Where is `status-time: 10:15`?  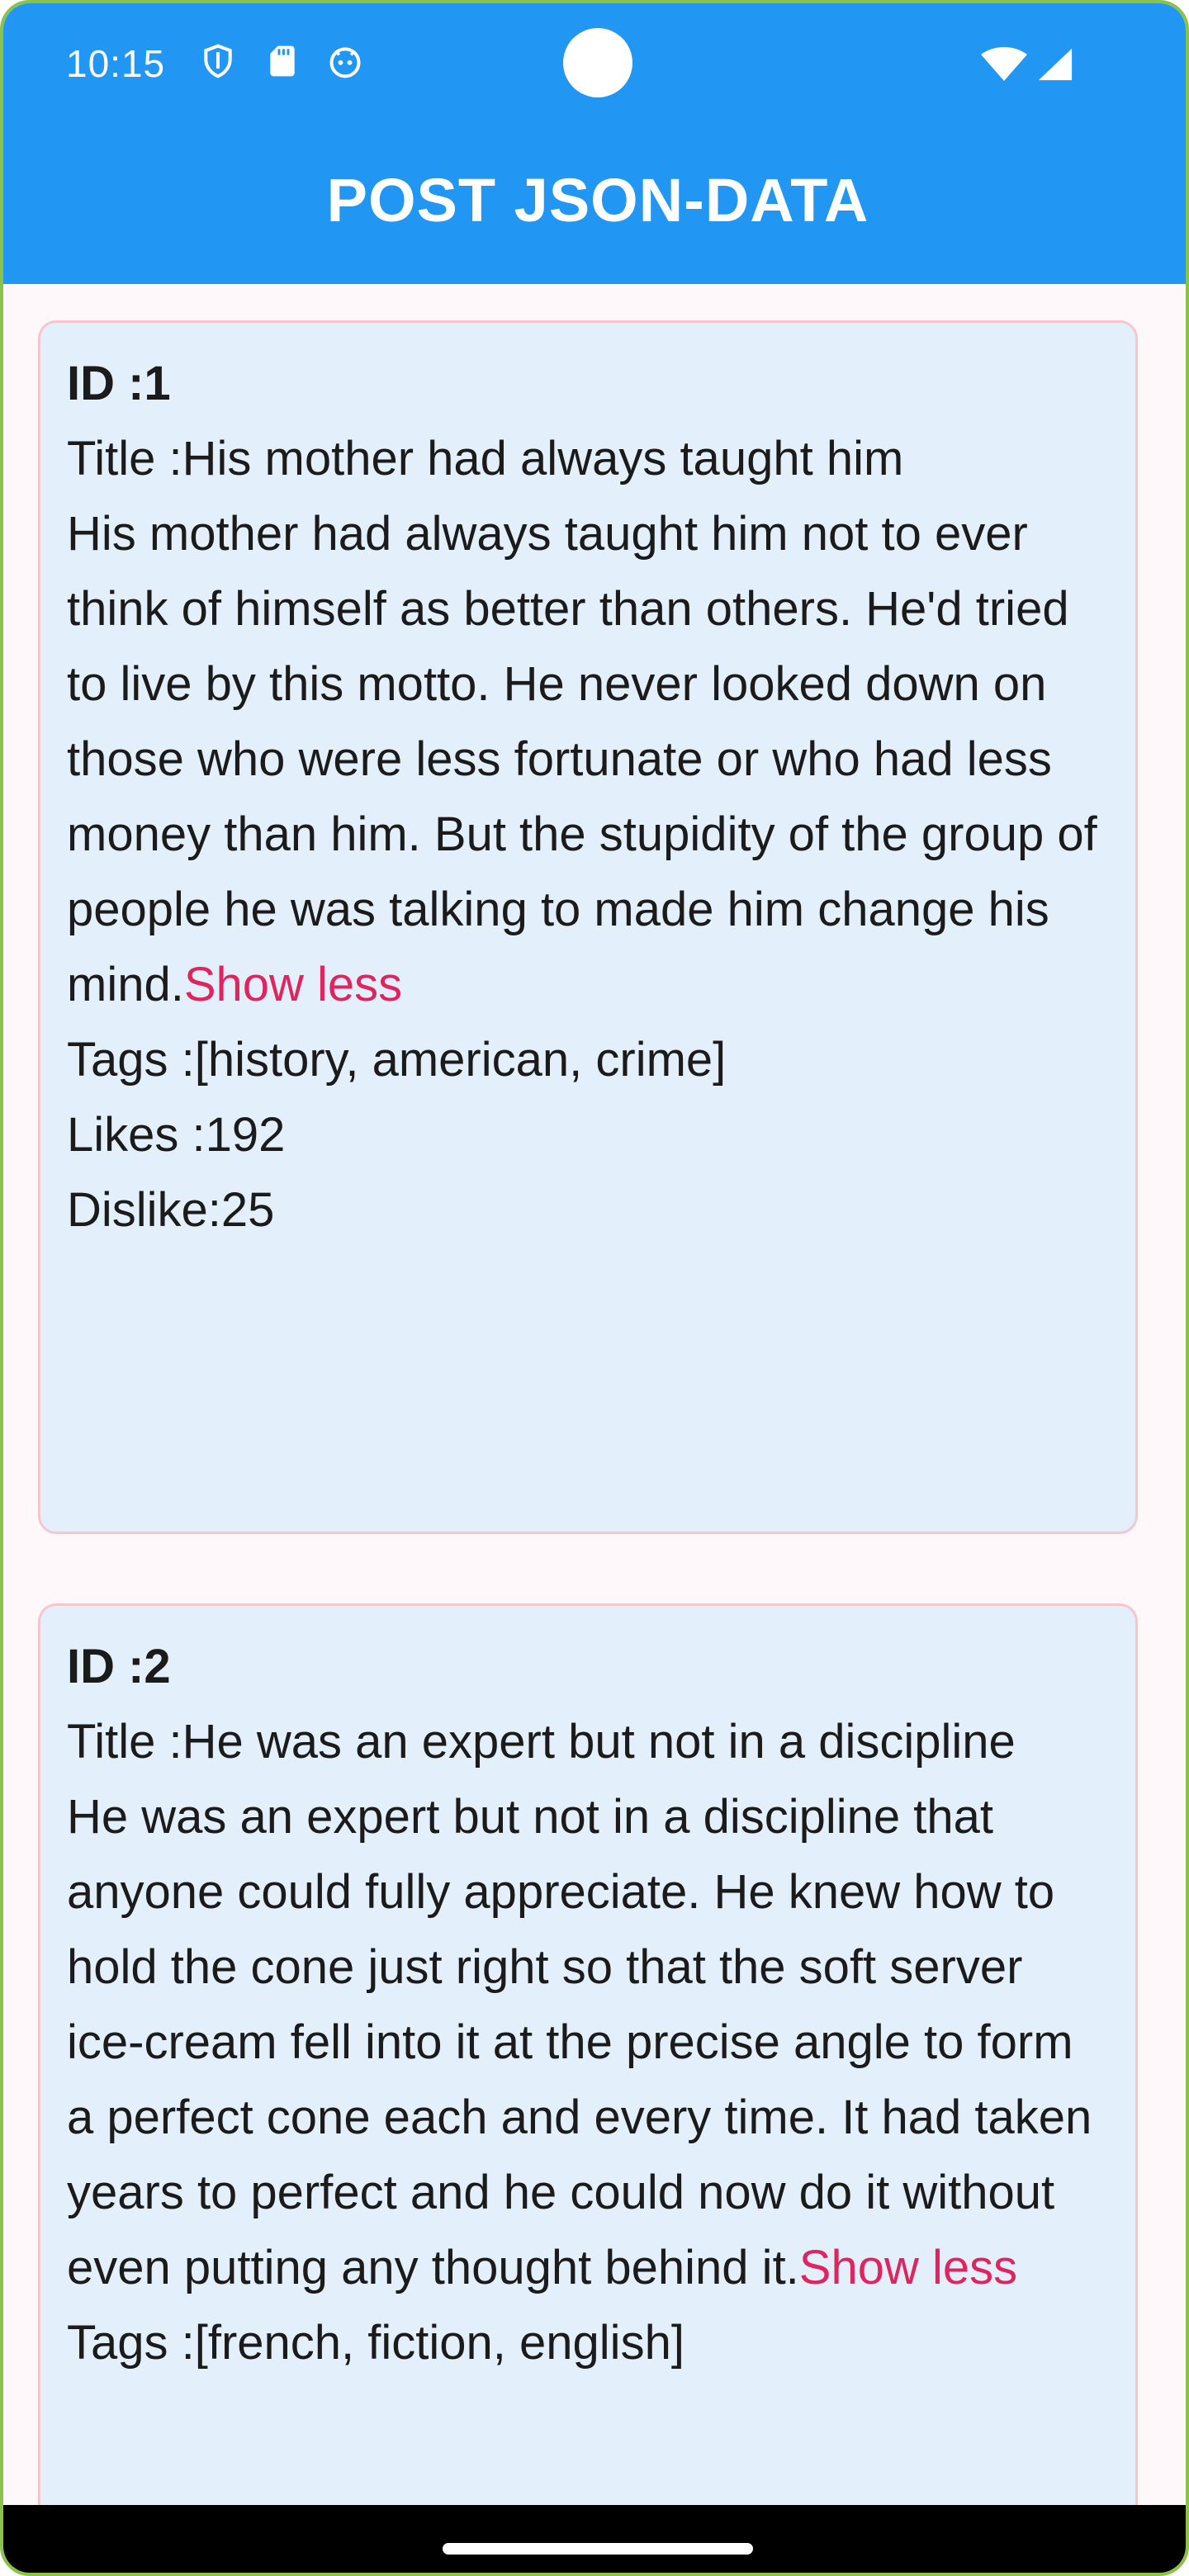
status-time: 10:15 is located at coordinates (116, 63).